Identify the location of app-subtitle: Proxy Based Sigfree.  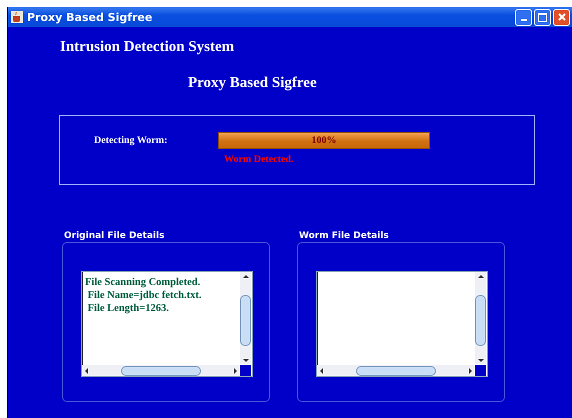
(252, 83).